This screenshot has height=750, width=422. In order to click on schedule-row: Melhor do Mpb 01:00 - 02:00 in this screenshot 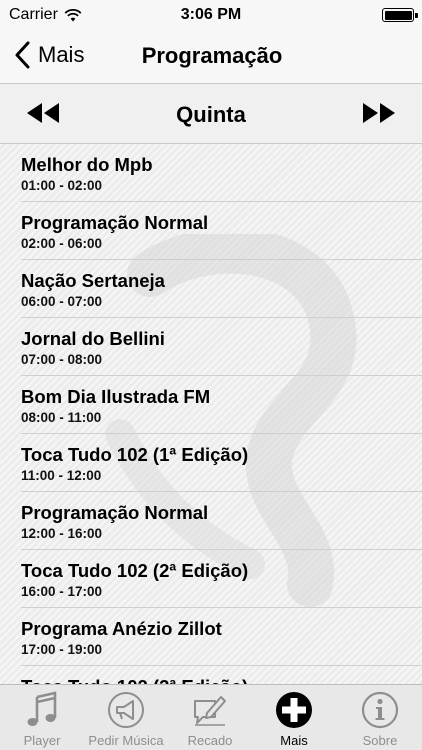, I will do `click(211, 173)`.